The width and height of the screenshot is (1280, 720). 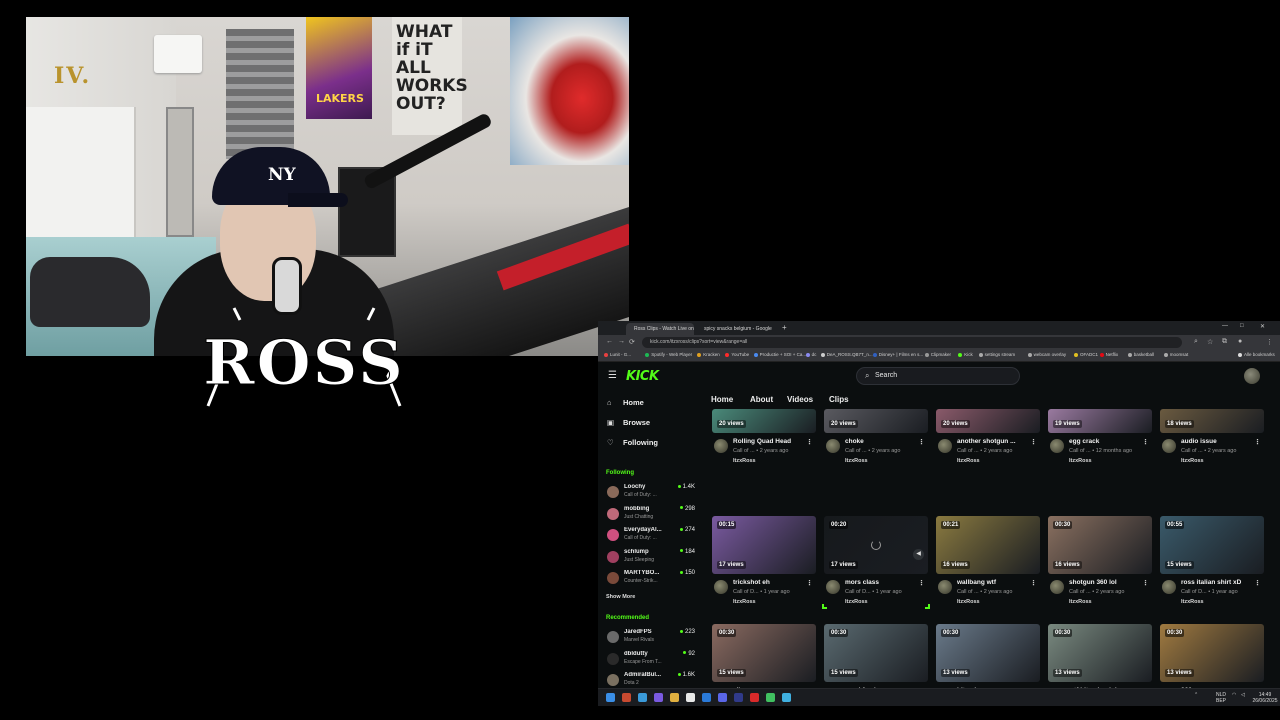 What do you see at coordinates (621, 341) in the screenshot?
I see `forward-icon: →` at bounding box center [621, 341].